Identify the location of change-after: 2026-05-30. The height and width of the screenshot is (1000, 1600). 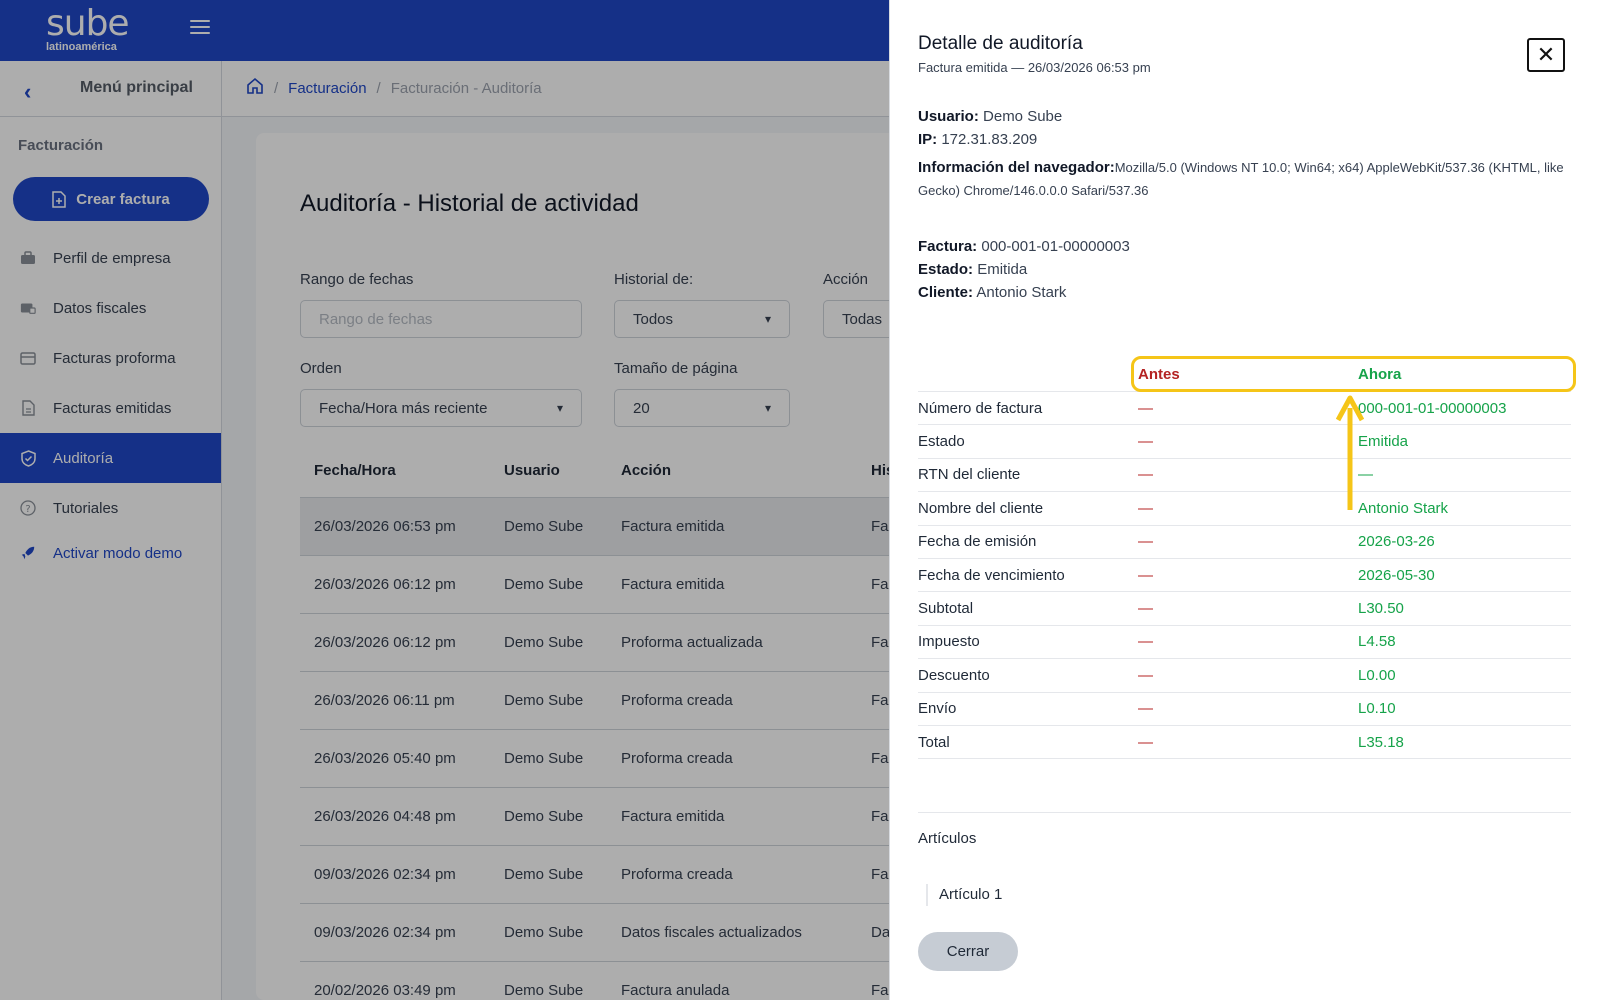
(1396, 575).